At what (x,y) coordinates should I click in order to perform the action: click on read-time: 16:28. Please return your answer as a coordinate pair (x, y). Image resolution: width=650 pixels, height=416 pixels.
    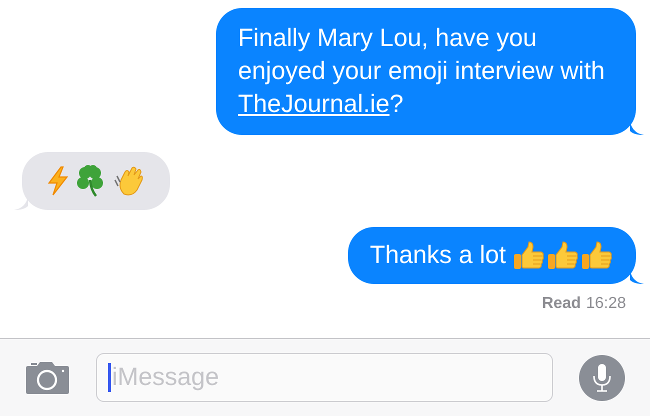
    Looking at the image, I should click on (606, 304).